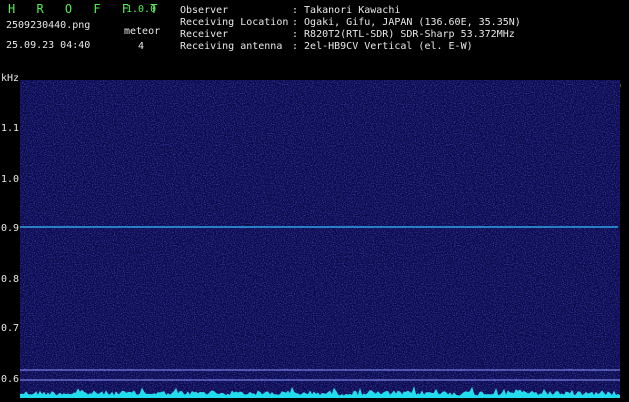 The image size is (629, 402). Describe the element at coordinates (10, 279) in the screenshot. I see `y-tick-label: 0.8` at that location.